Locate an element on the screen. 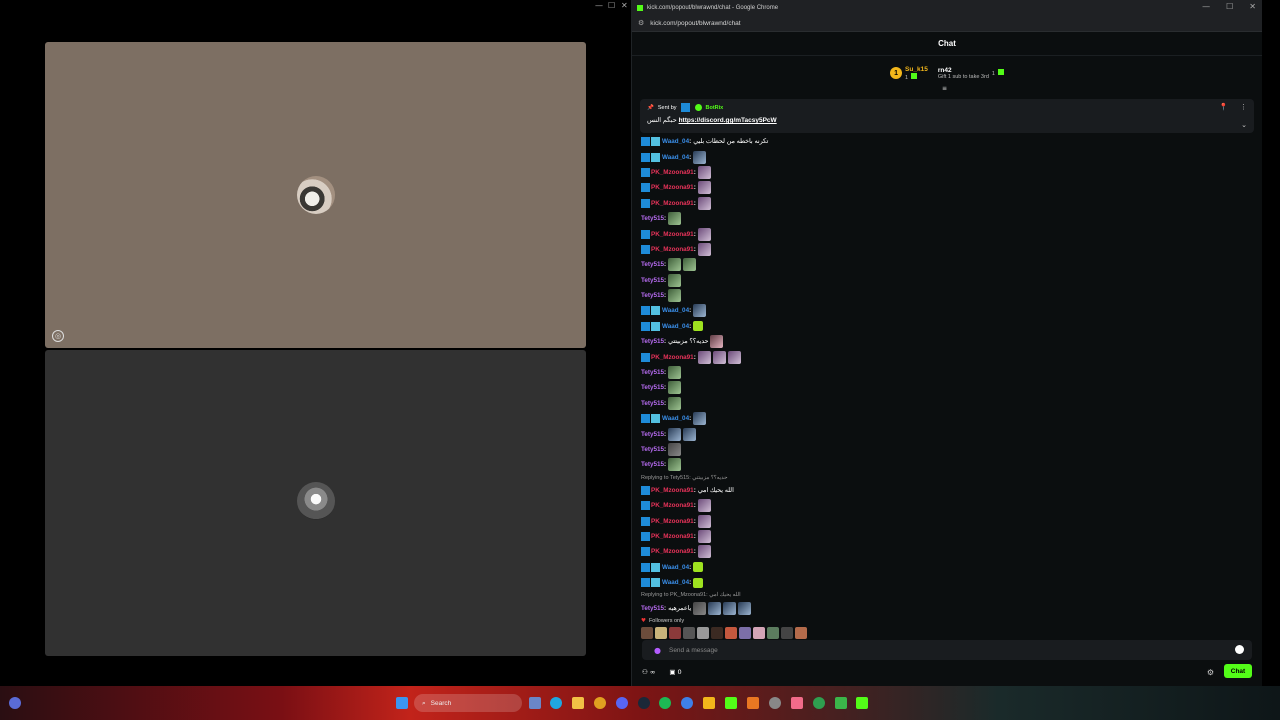 The image size is (1280, 720). file-explorer-icon is located at coordinates (578, 703).